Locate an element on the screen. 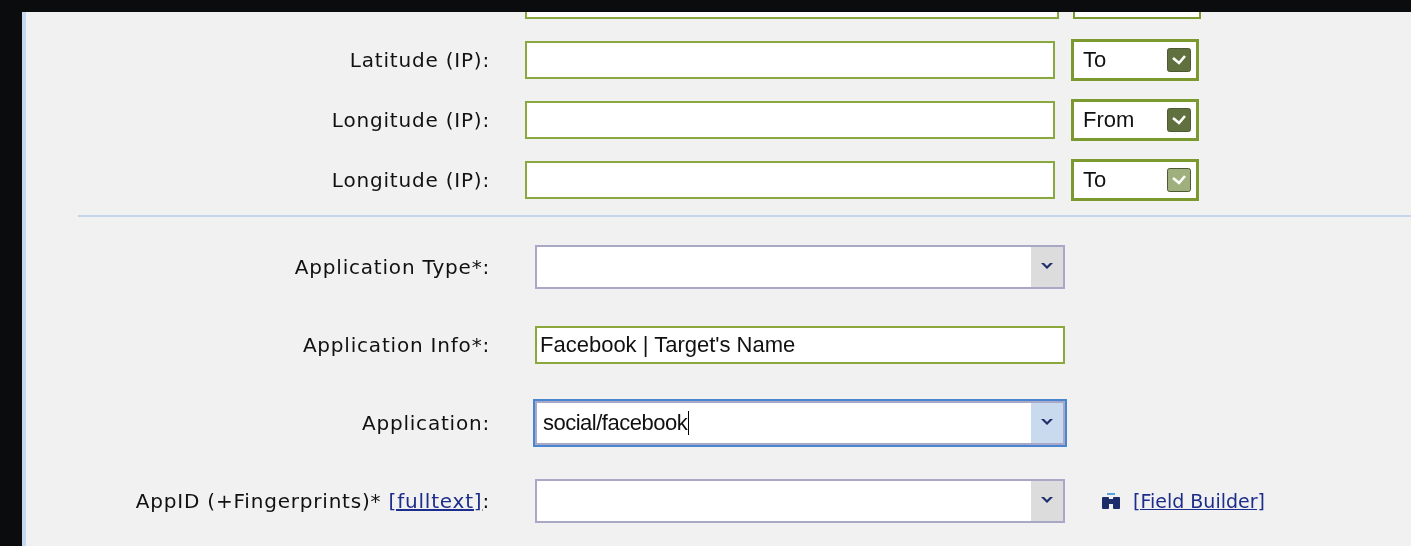 The image size is (1411, 546). field-builder-link: [Field Builder] is located at coordinates (1199, 501).